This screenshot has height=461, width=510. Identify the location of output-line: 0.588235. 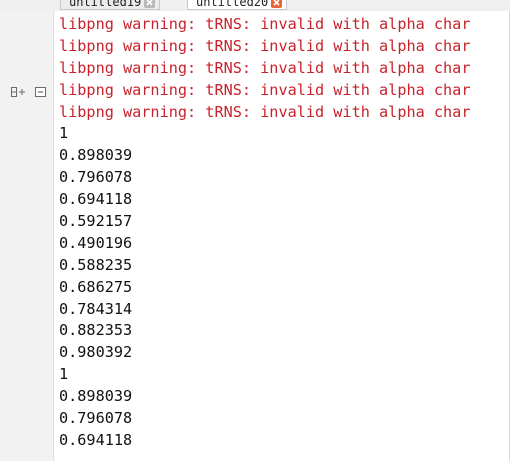
(96, 264).